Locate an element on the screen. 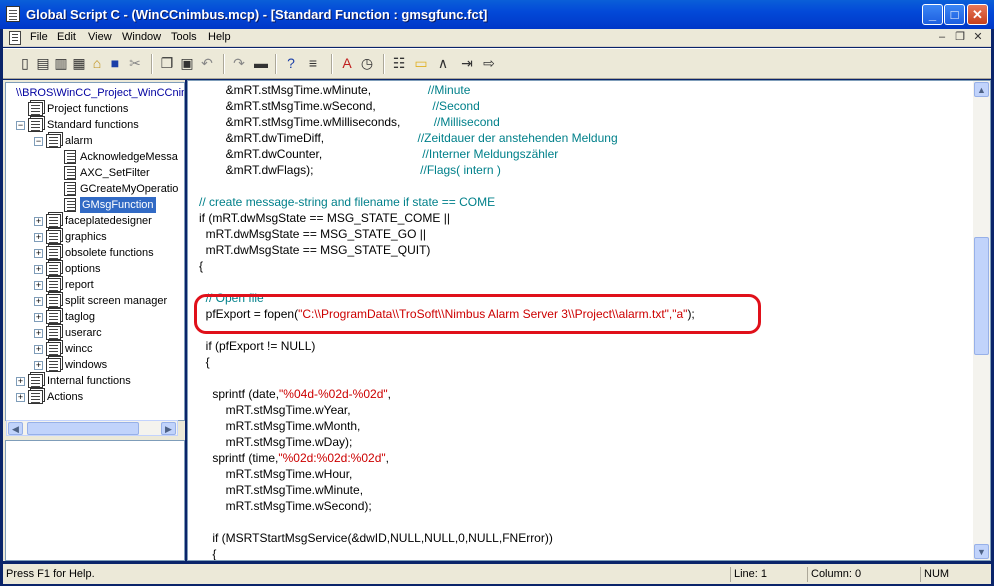 The image size is (994, 586). menu-edit: Edit is located at coordinates (66, 37).